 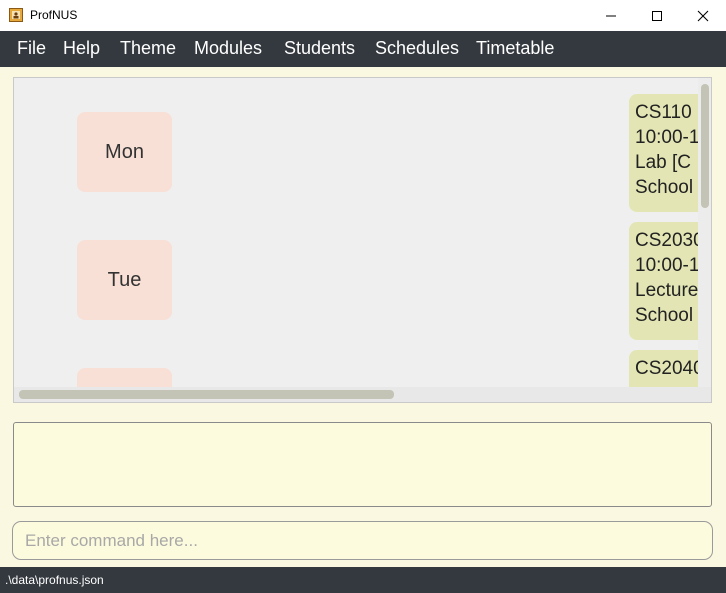 What do you see at coordinates (705, 146) in the screenshot?
I see `vertical-scrollbar-thumb` at bounding box center [705, 146].